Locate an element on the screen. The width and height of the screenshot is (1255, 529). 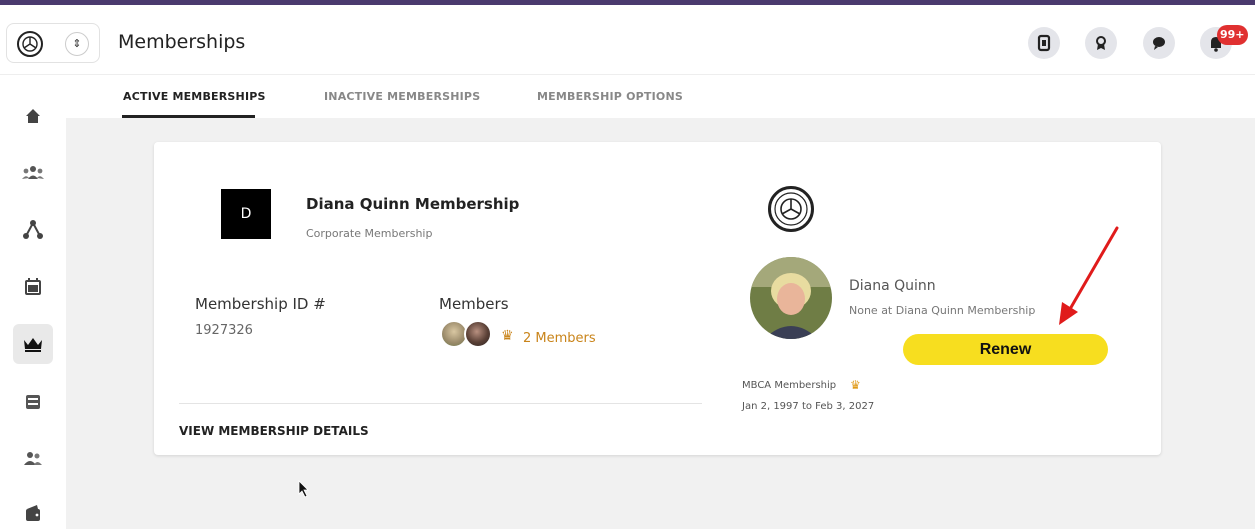
sidebar-item-home is located at coordinates (33, 116).